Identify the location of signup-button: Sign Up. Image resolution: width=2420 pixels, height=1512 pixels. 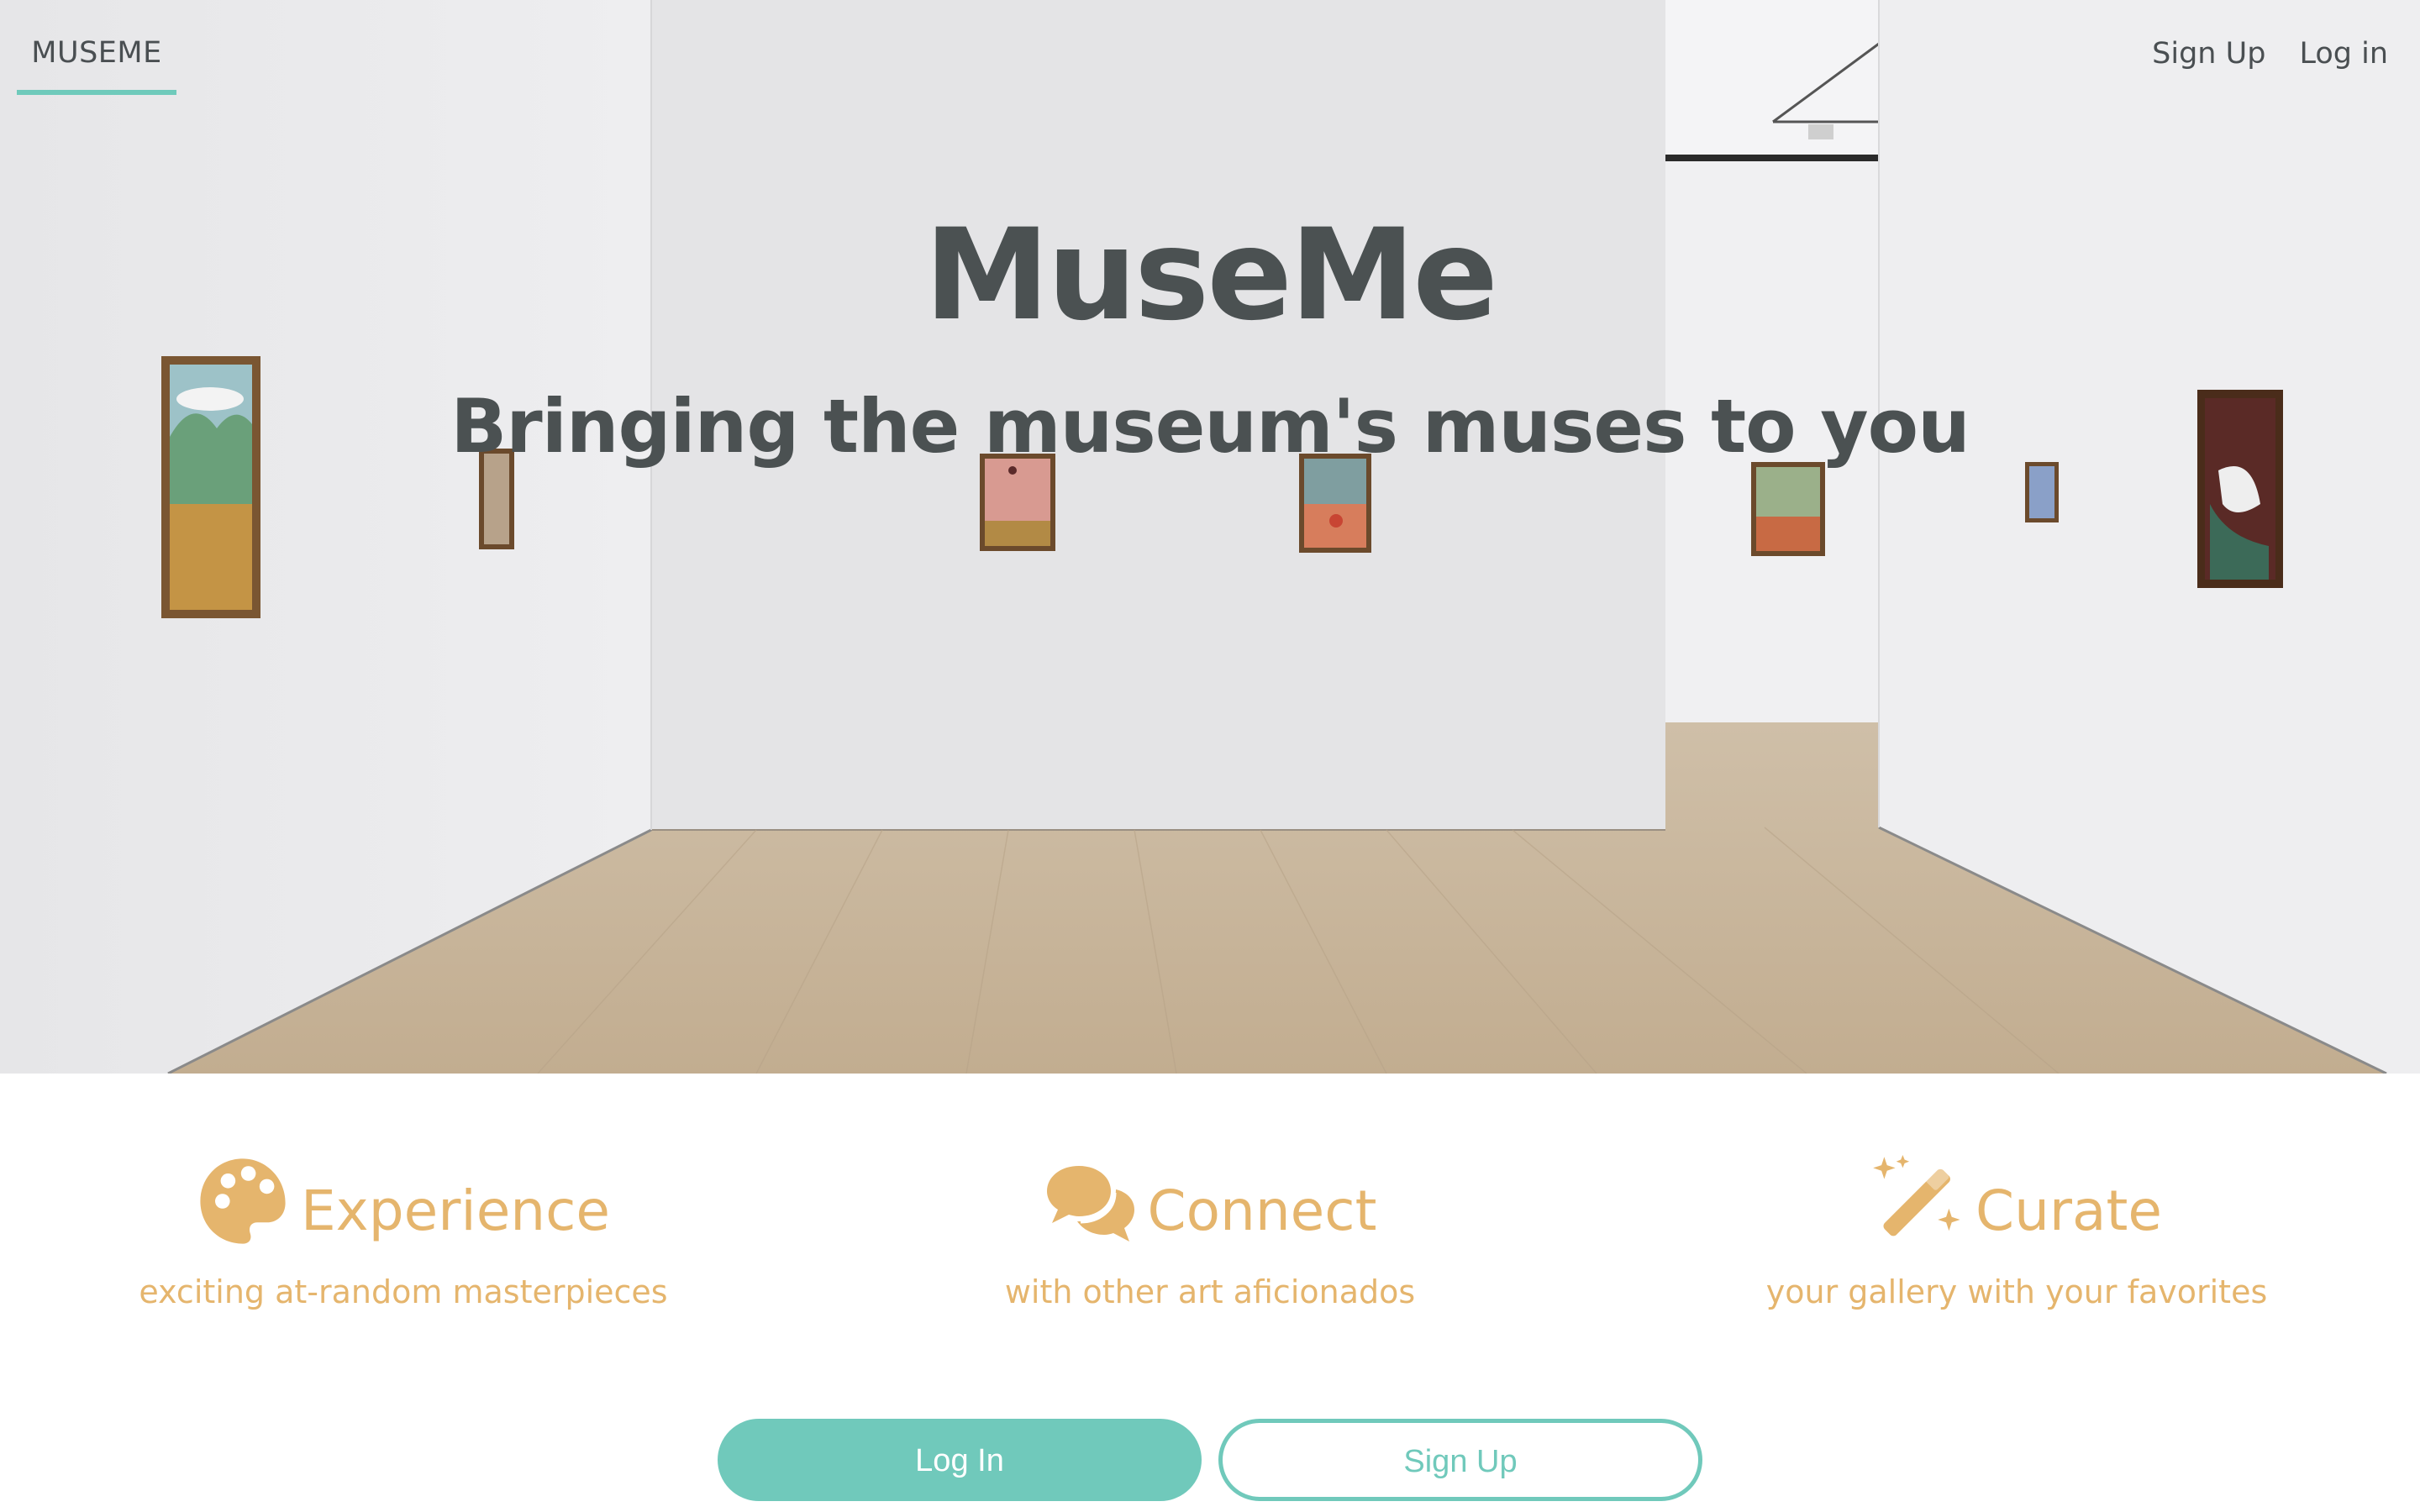
(1460, 1460).